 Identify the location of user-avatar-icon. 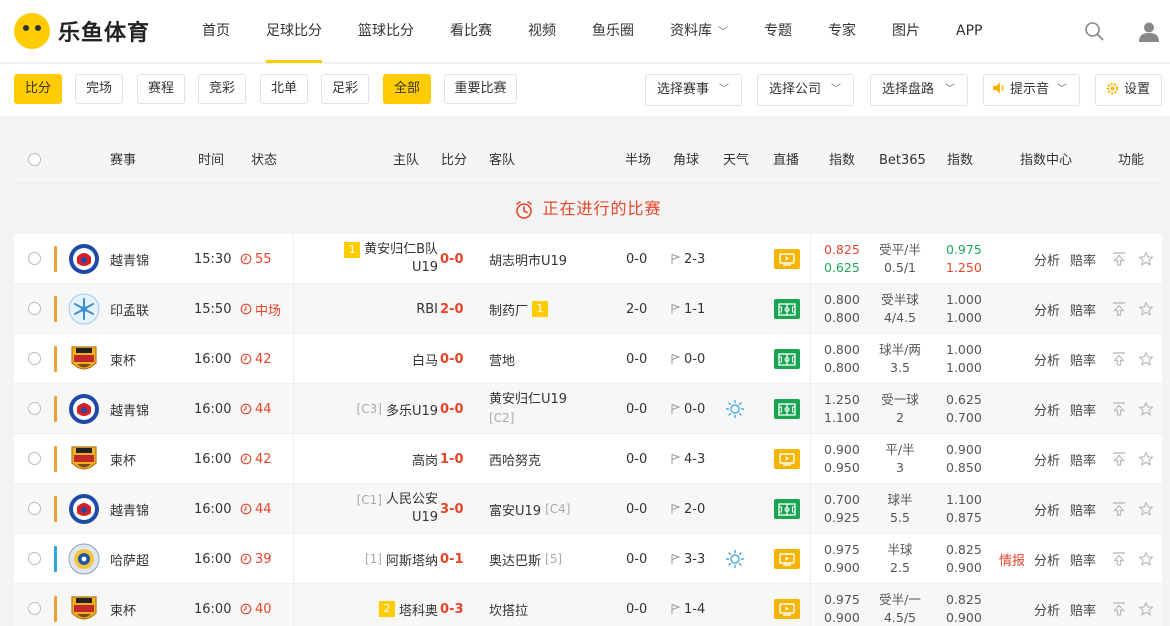
(1149, 32).